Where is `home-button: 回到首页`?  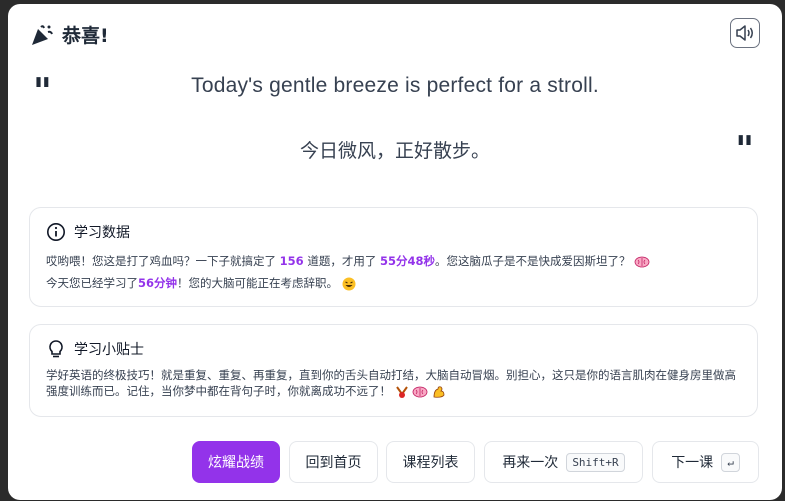
home-button: 回到首页 is located at coordinates (333, 462).